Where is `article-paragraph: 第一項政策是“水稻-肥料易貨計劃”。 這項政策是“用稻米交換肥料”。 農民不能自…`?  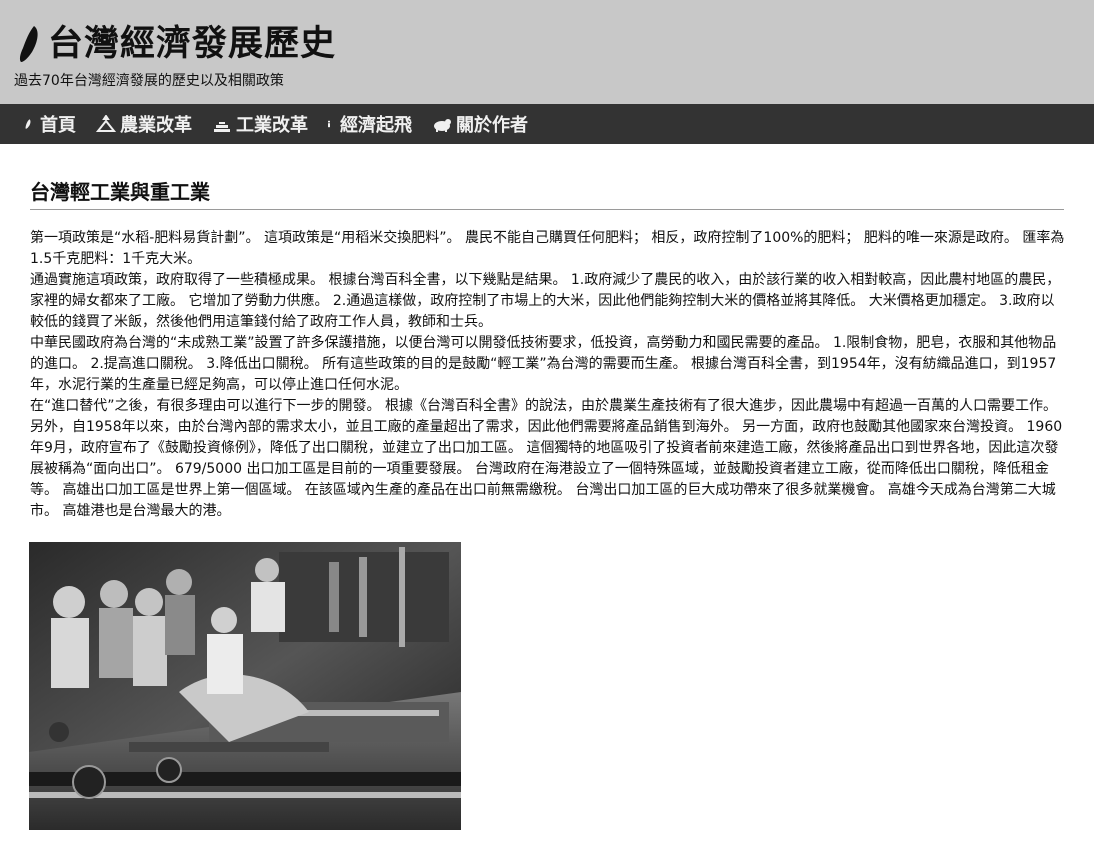
article-paragraph: 第一項政策是“水稻-肥料易貨計劃”。 這項政策是“用稻米交換肥料”。 農民不能自… is located at coordinates (547, 248).